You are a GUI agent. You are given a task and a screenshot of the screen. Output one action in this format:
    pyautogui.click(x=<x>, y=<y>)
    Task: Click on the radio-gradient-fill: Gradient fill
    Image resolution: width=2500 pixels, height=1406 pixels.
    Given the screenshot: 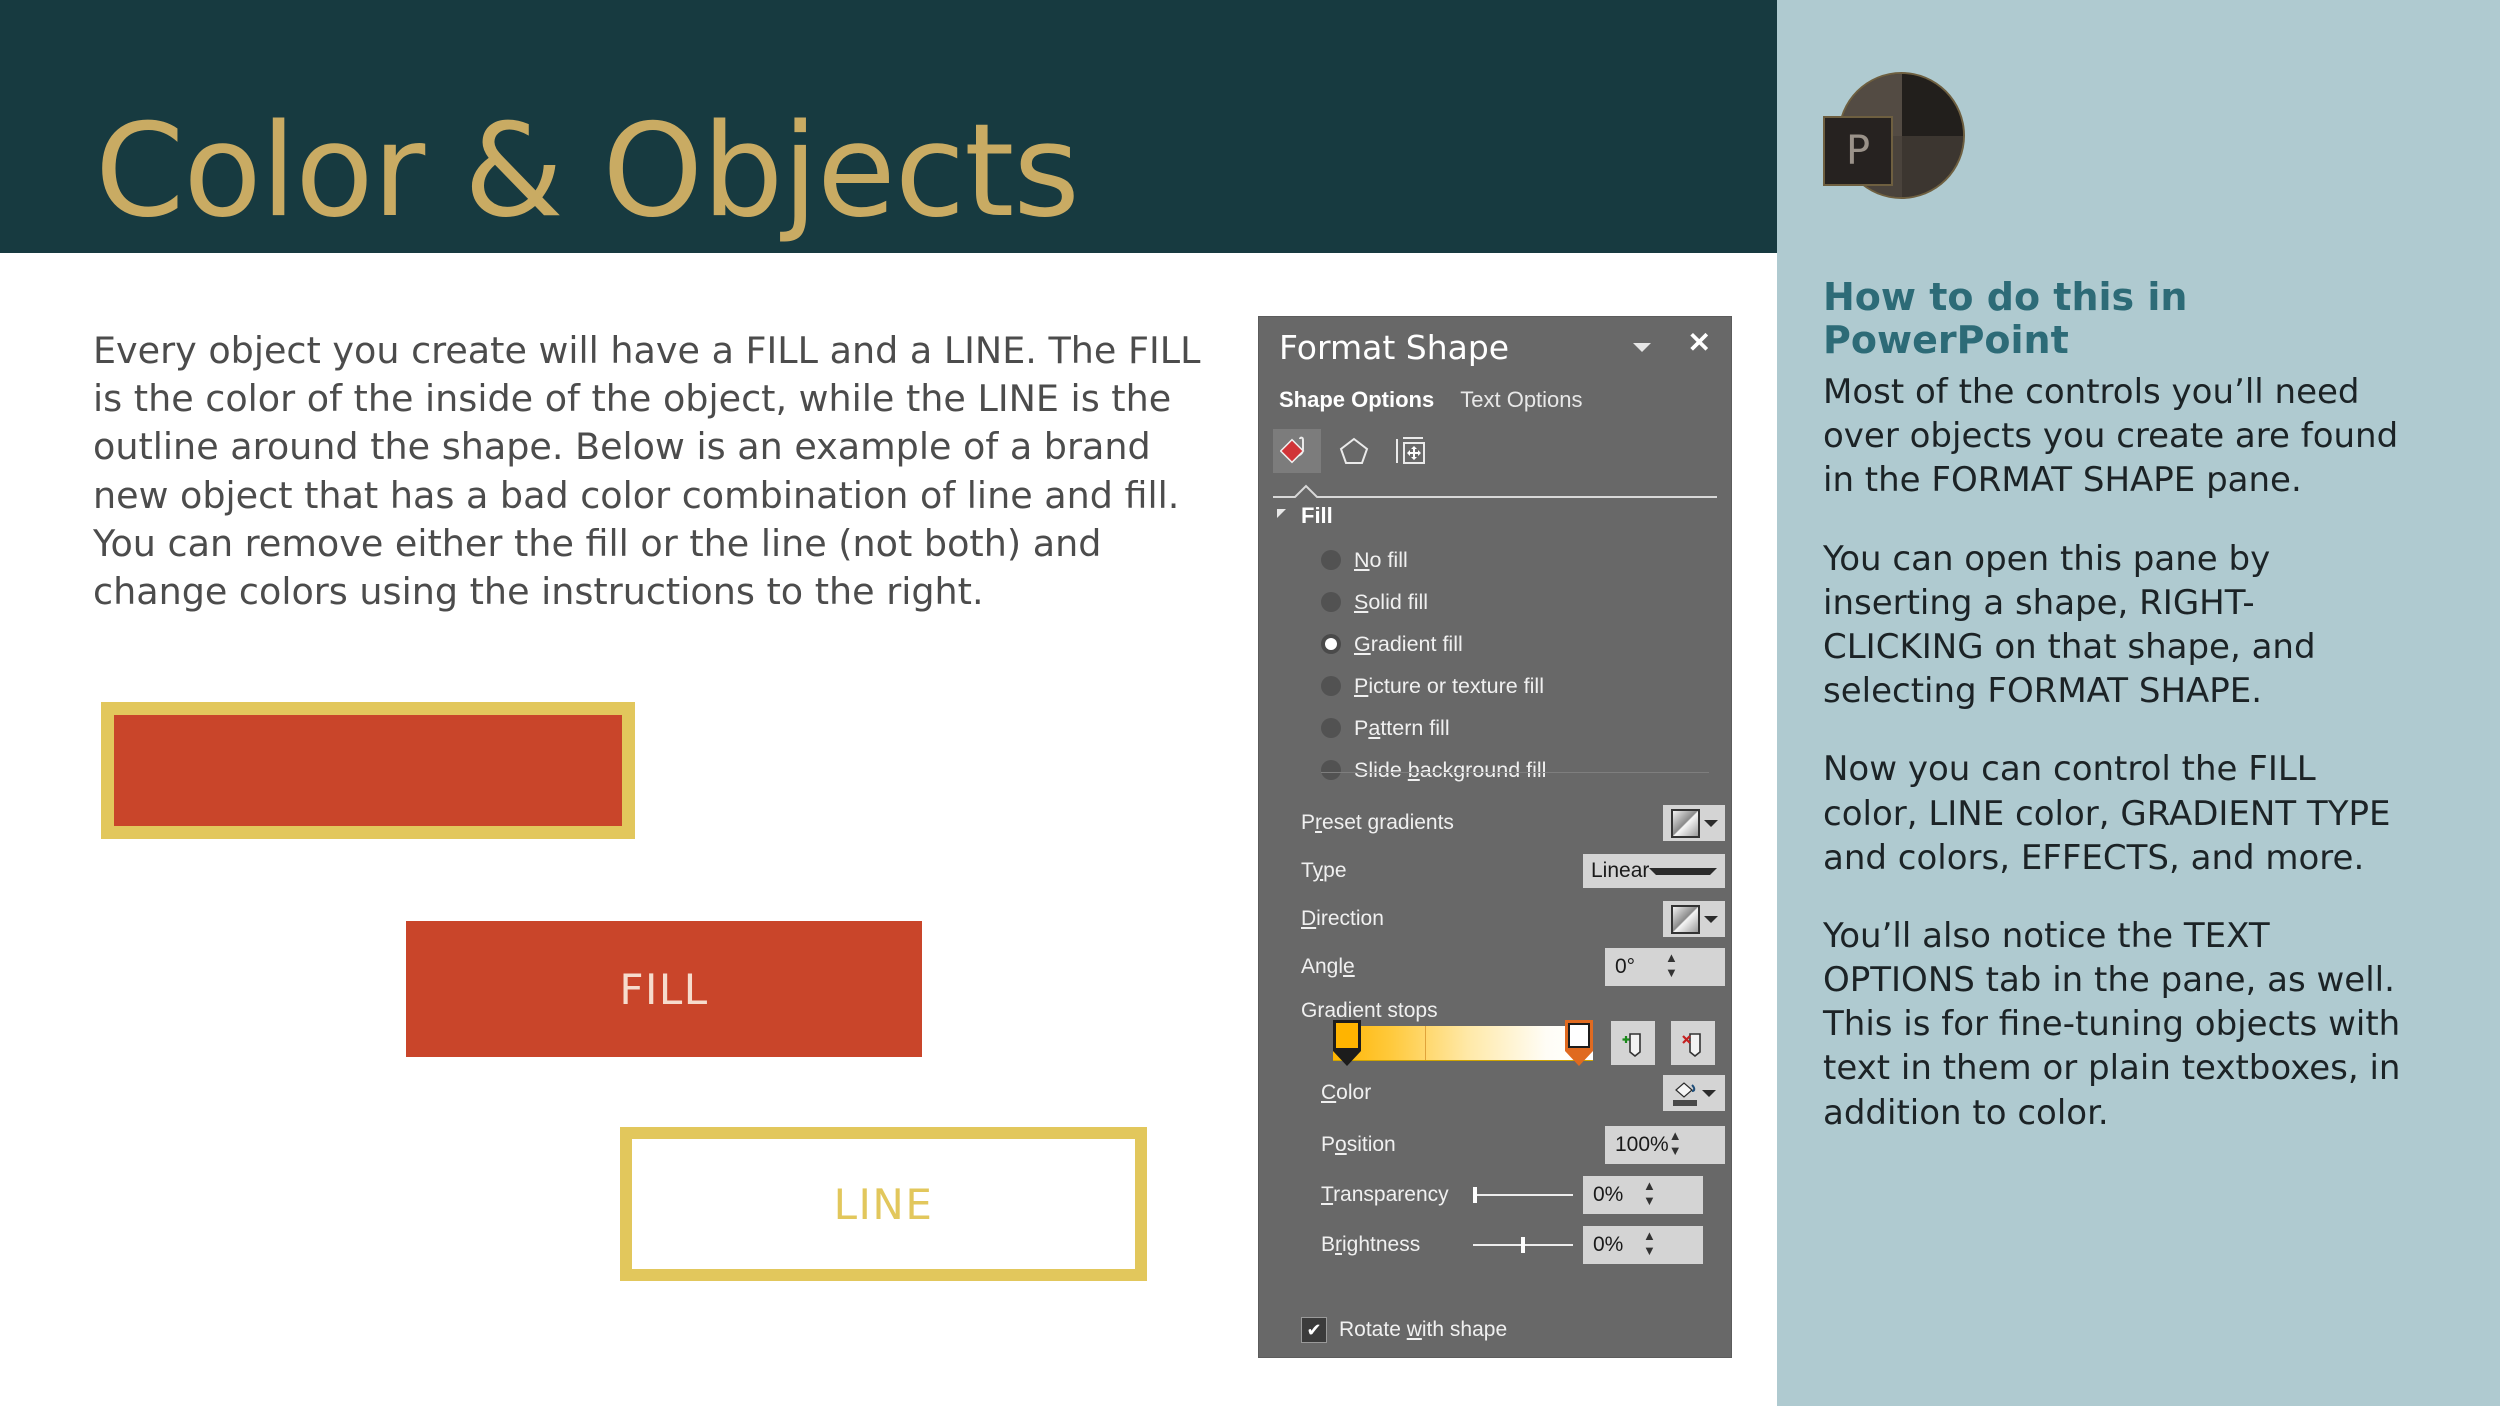 What is the action you would take?
    pyautogui.click(x=1433, y=644)
    